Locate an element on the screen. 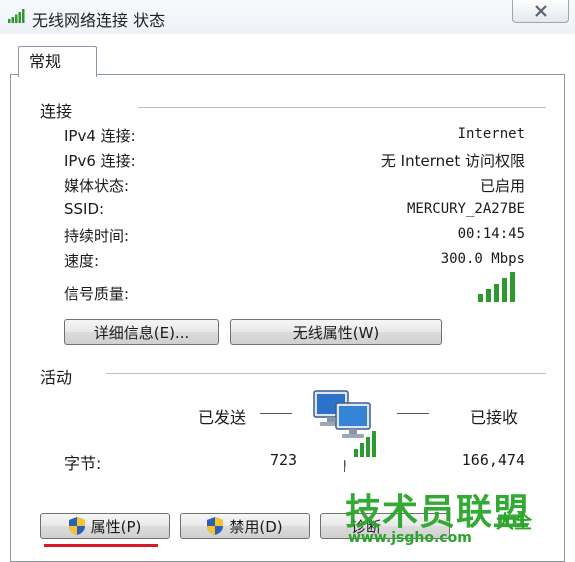  media-state-value: 已启用 is located at coordinates (502, 186).